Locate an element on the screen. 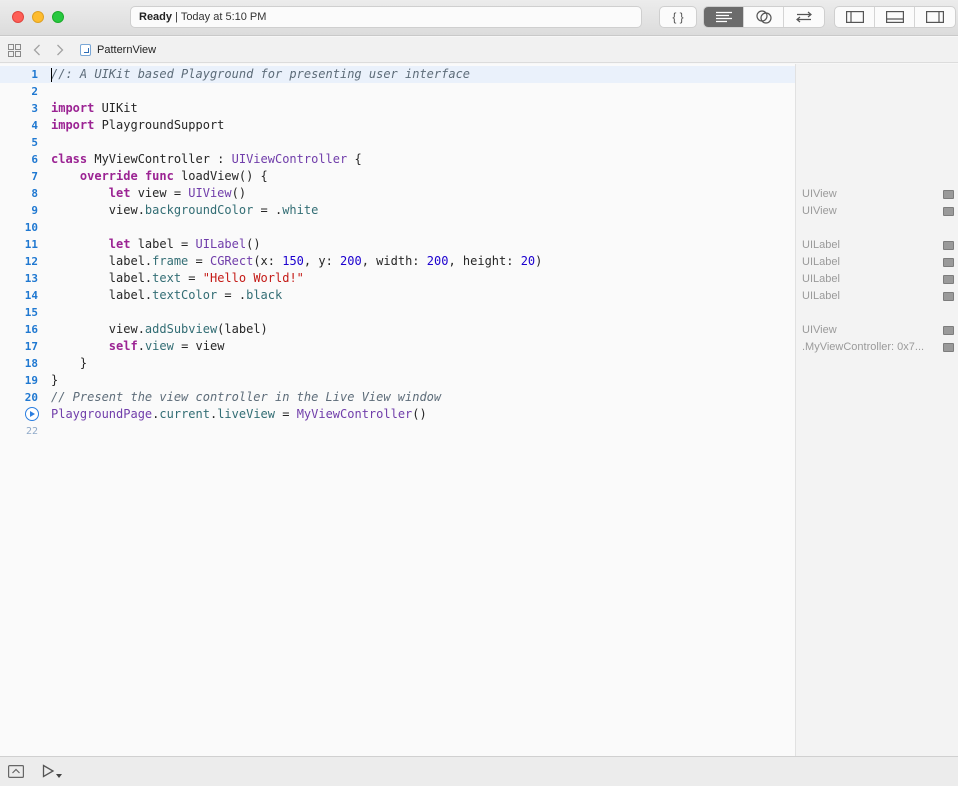 The height and width of the screenshot is (786, 958). code-text: view.addSubview(label) is located at coordinates (159, 329).